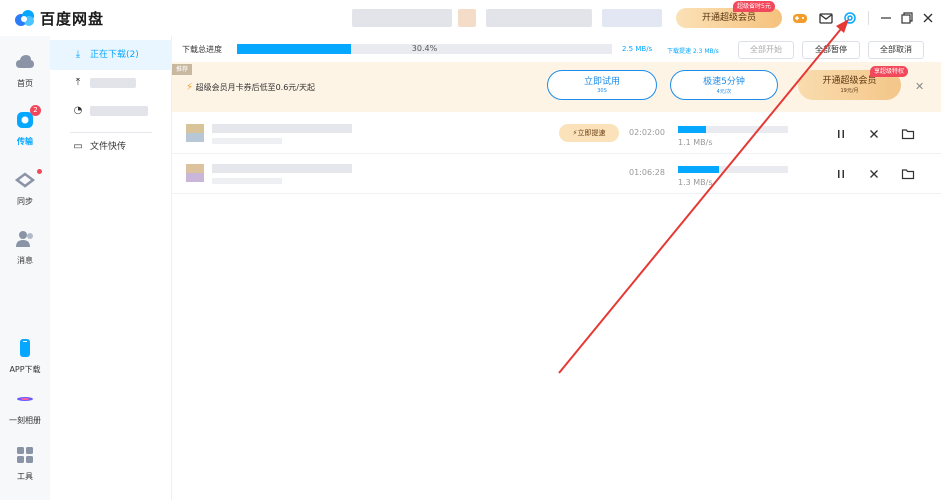 The width and height of the screenshot is (941, 500). Describe the element at coordinates (25, 369) in the screenshot. I see `nav-label-app-download: APP下载` at that location.